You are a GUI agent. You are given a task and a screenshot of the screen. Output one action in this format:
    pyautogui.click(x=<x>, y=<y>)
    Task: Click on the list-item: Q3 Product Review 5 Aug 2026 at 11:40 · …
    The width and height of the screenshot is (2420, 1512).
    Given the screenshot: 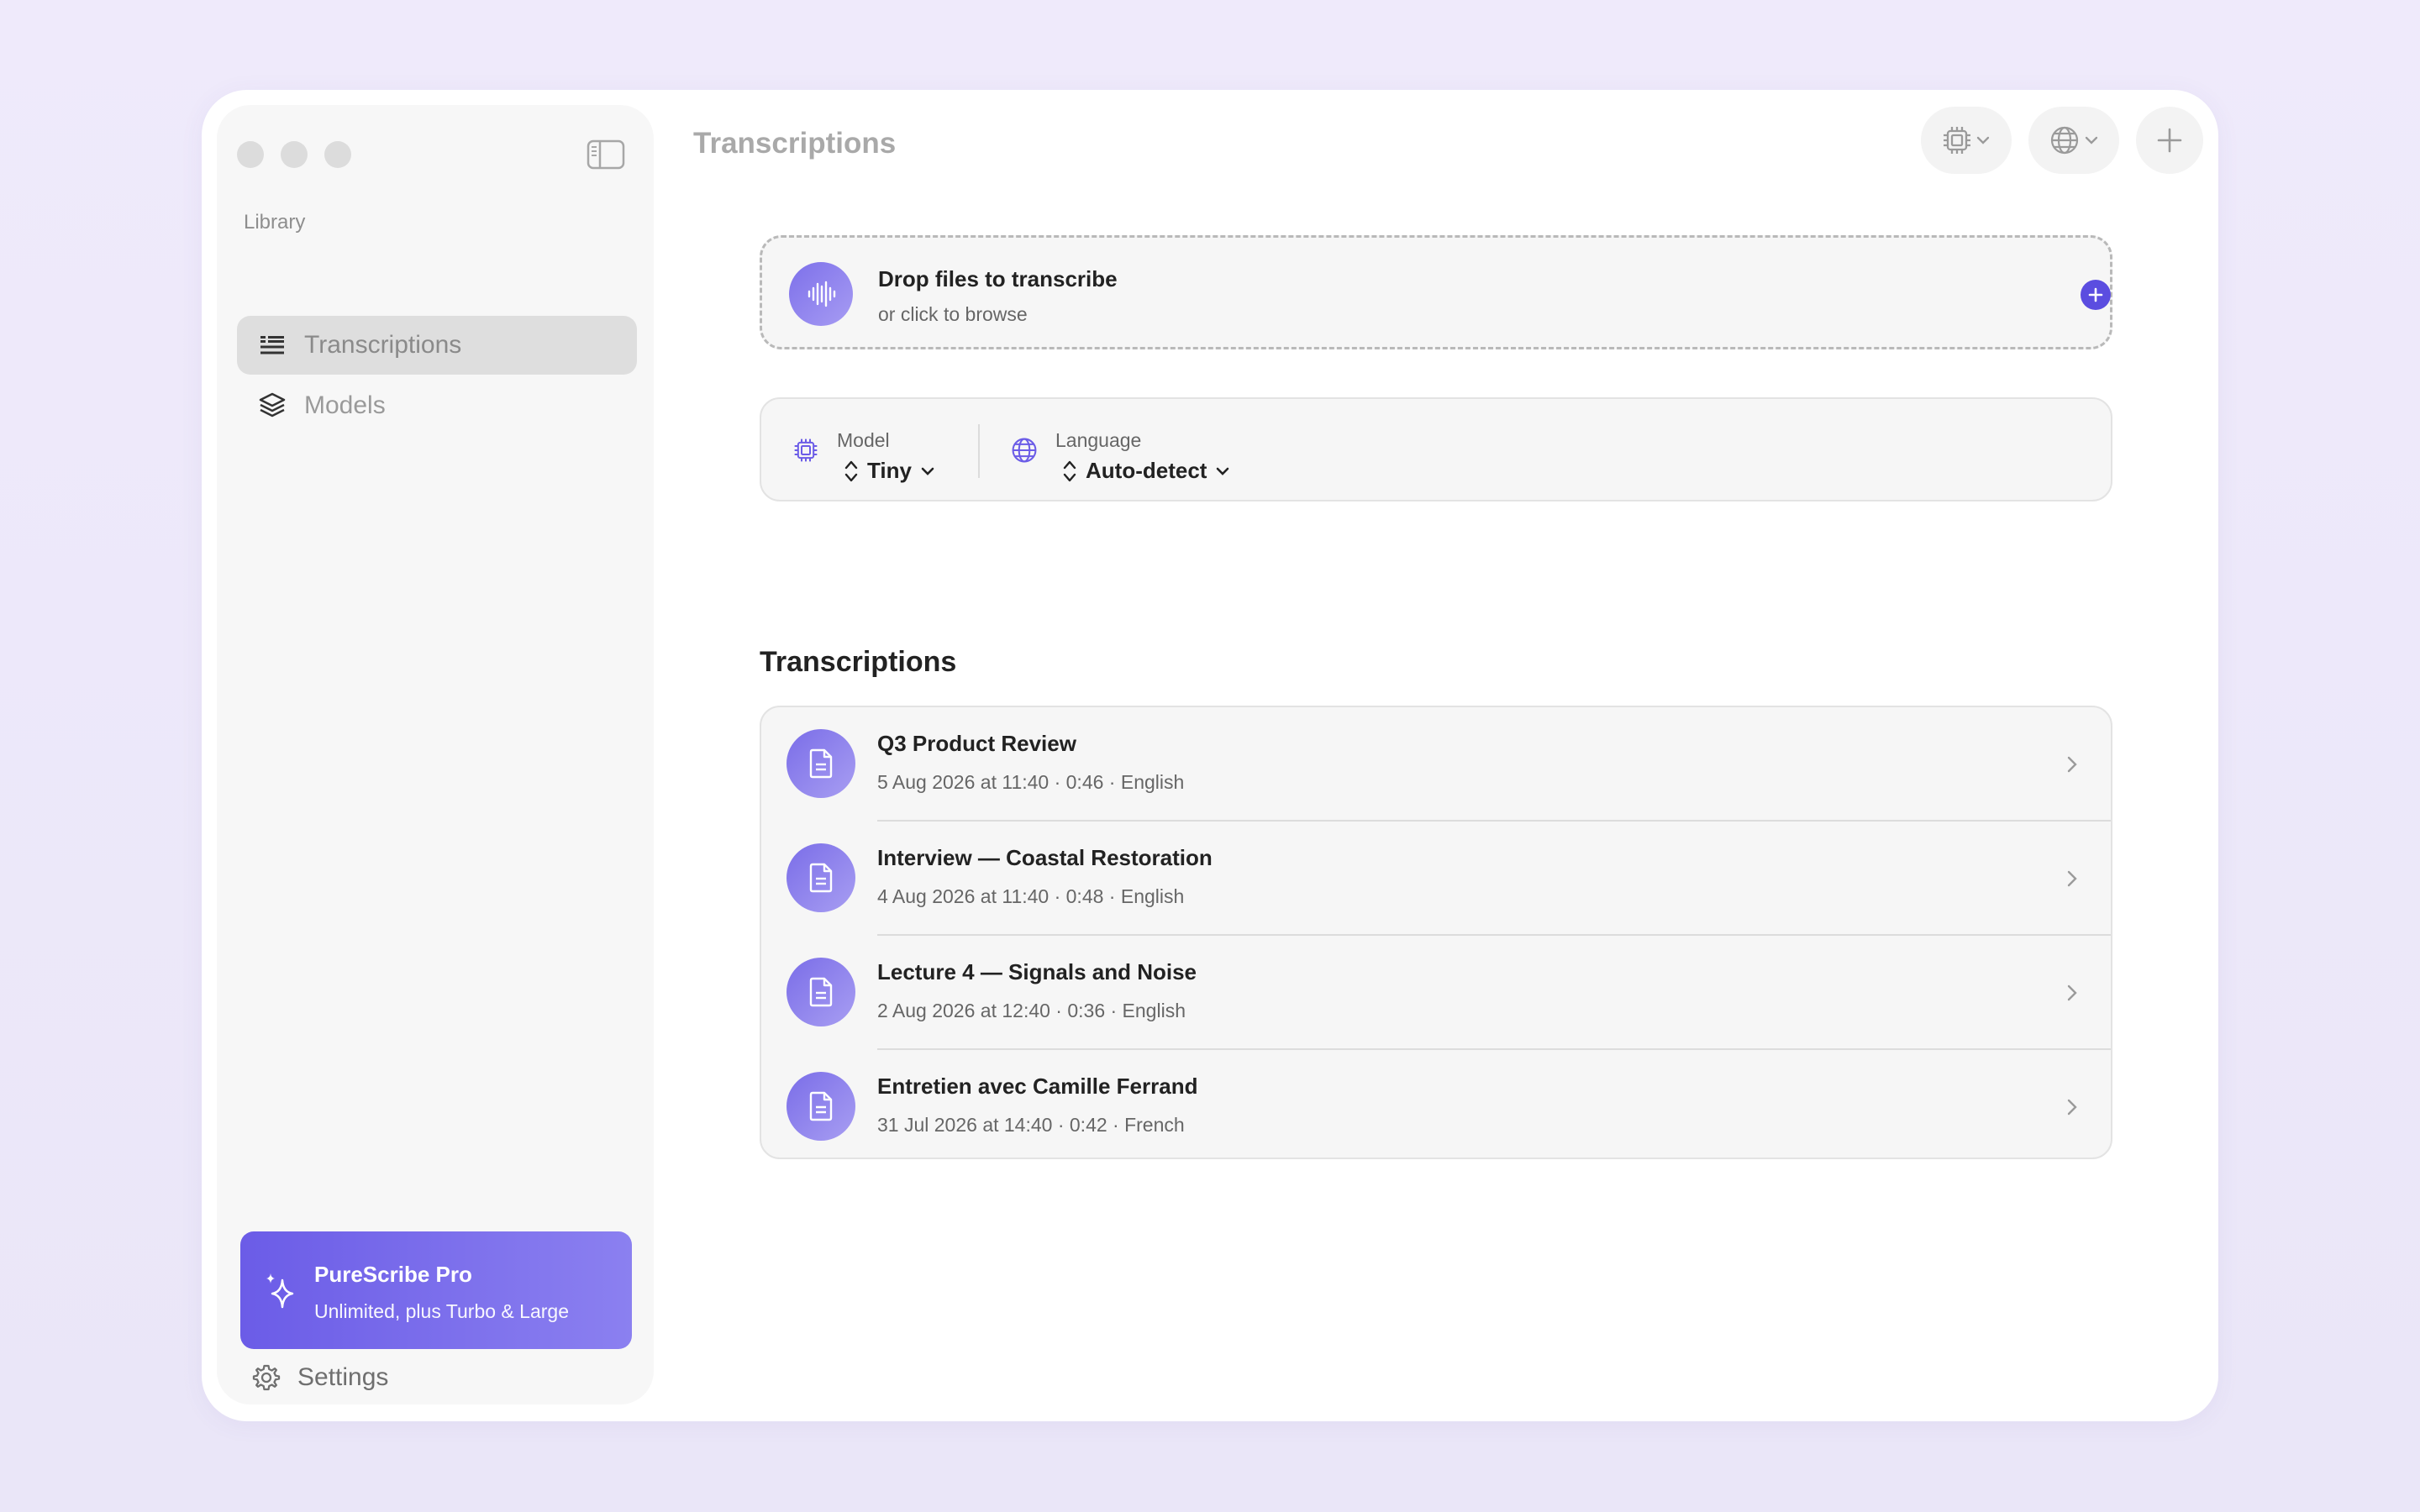 What is the action you would take?
    pyautogui.click(x=1436, y=764)
    